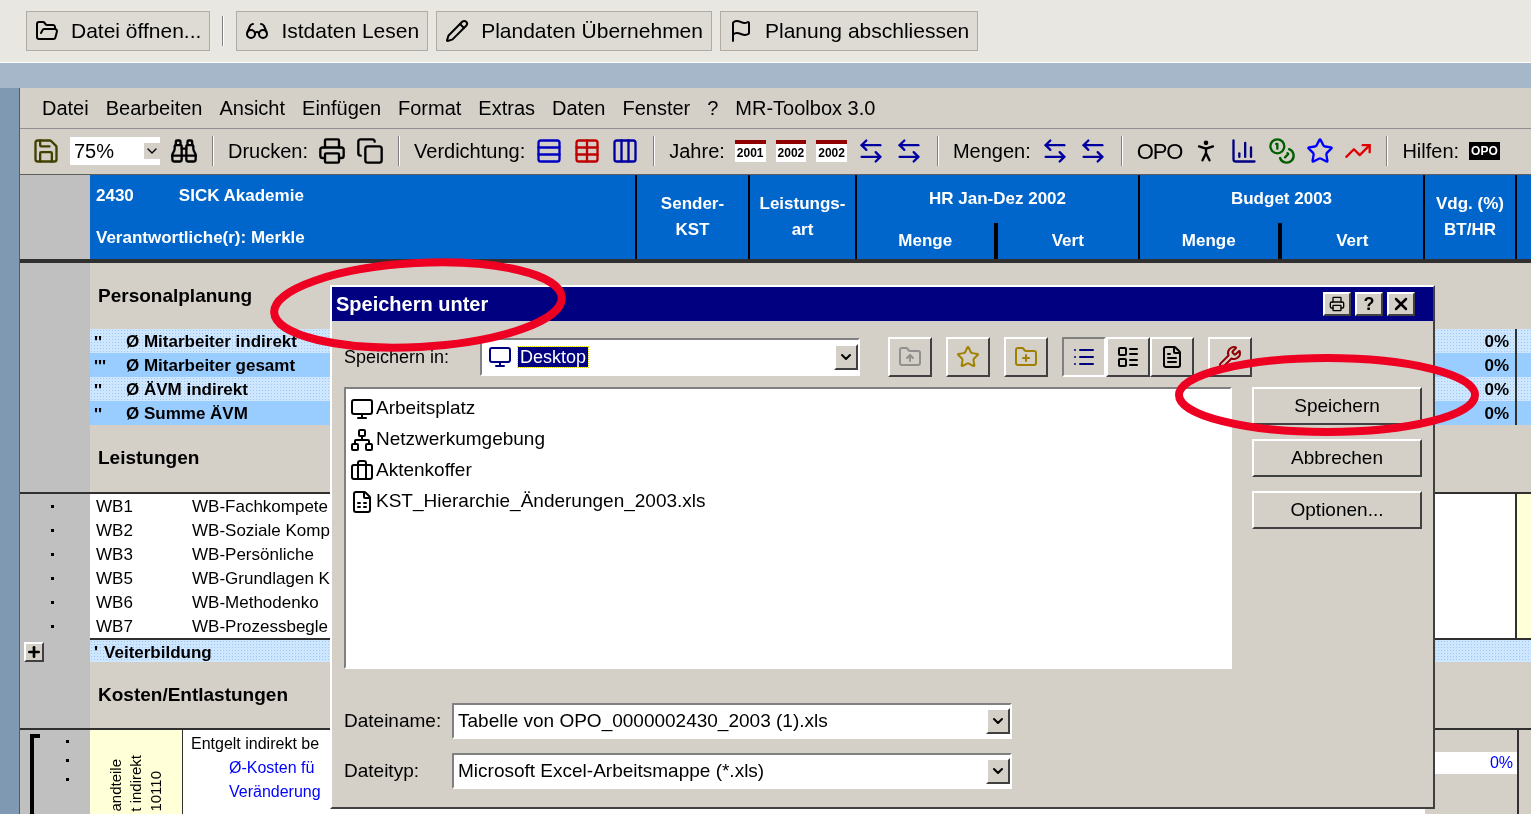 The height and width of the screenshot is (814, 1531). Describe the element at coordinates (553, 356) in the screenshot. I see `selected-location: Desktop` at that location.